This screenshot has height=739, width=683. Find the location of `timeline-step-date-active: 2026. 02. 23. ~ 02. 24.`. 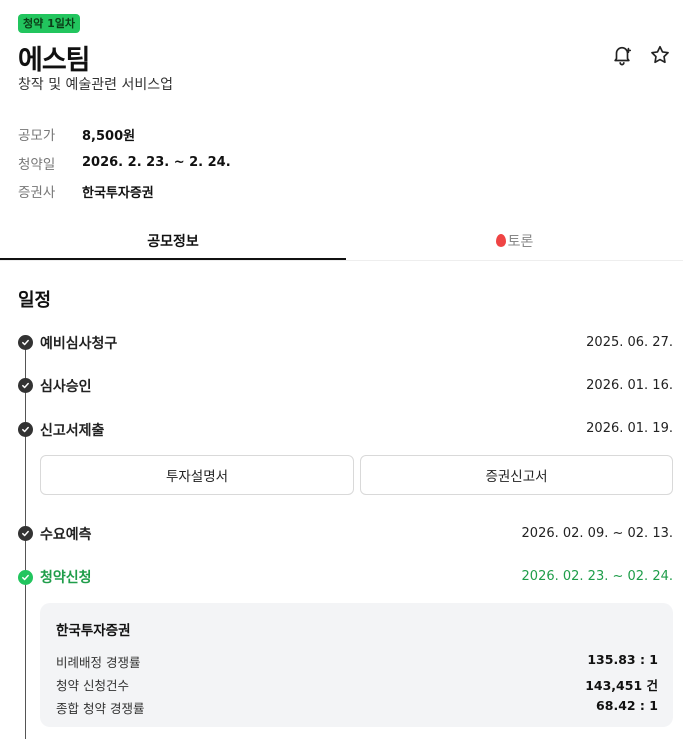

timeline-step-date-active: 2026. 02. 23. ~ 02. 24. is located at coordinates (597, 576).